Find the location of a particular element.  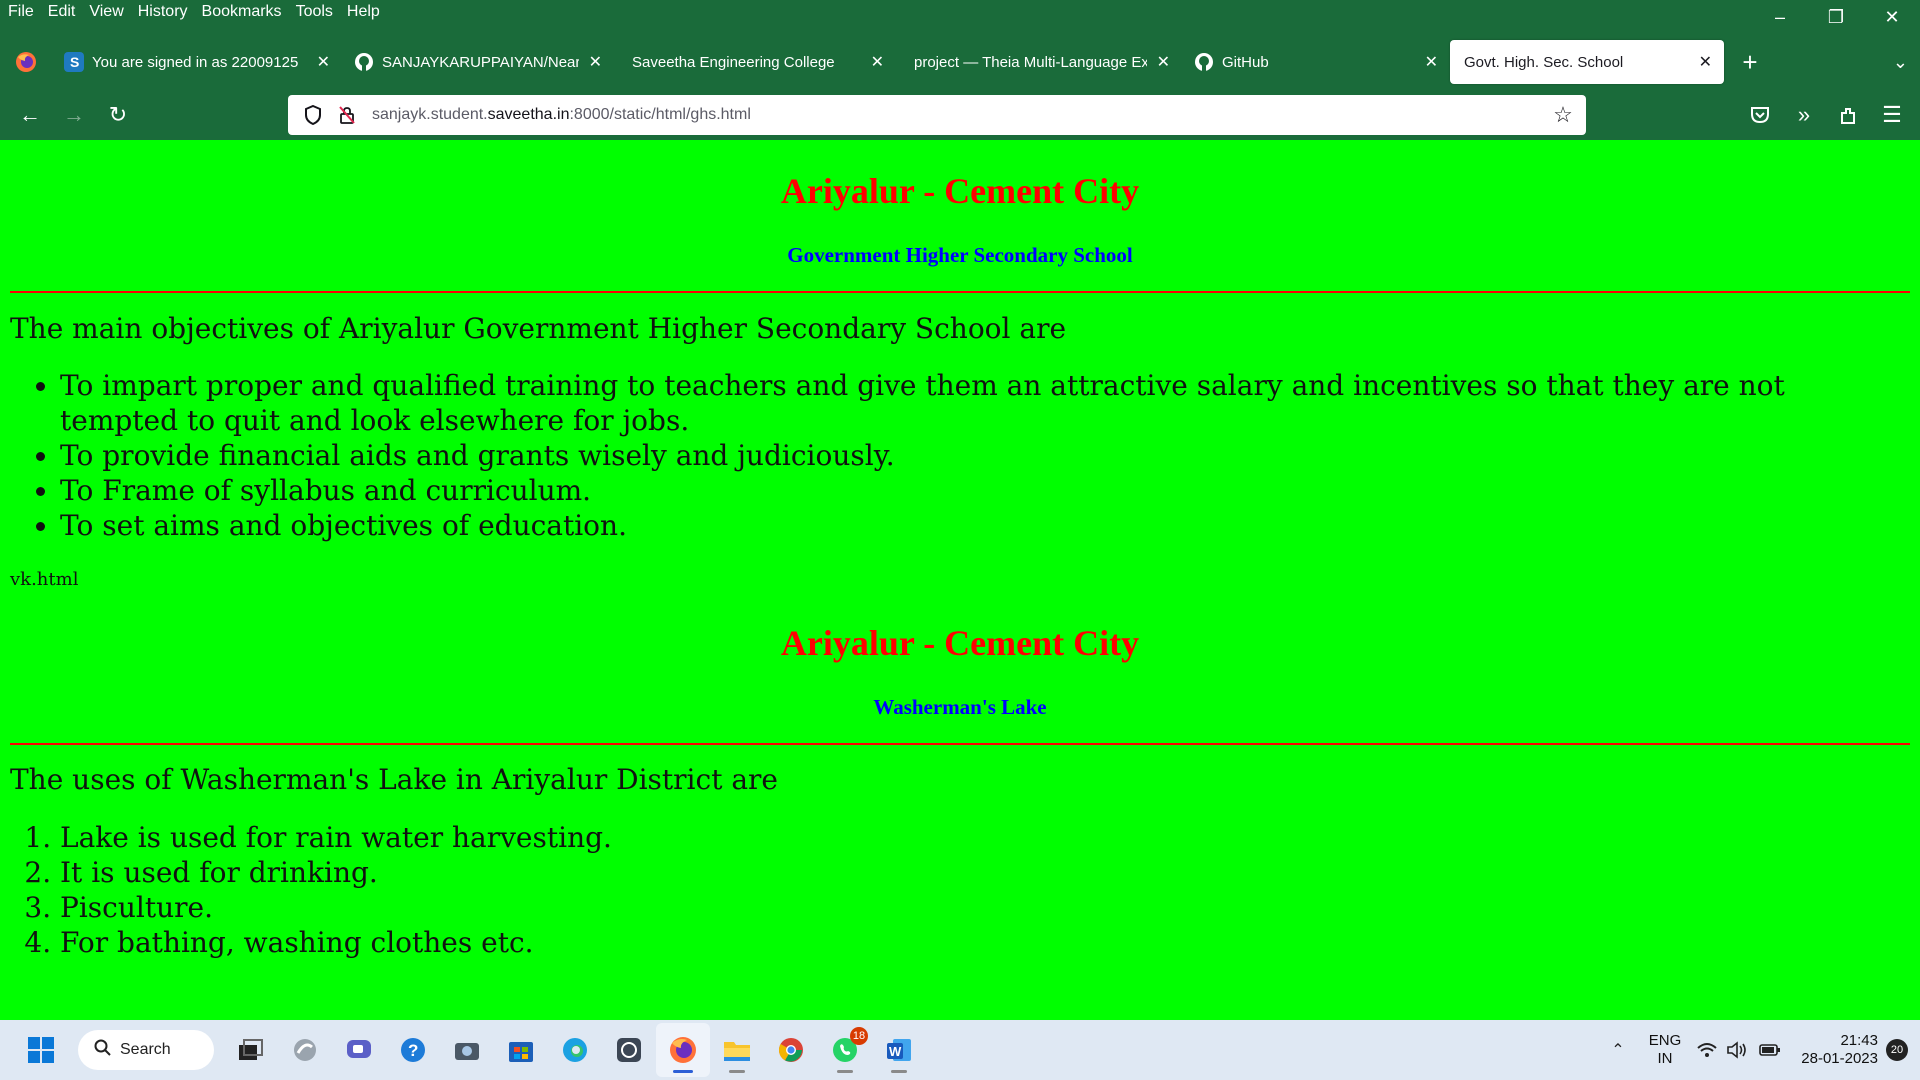

menu-edit: Edit is located at coordinates (62, 12).